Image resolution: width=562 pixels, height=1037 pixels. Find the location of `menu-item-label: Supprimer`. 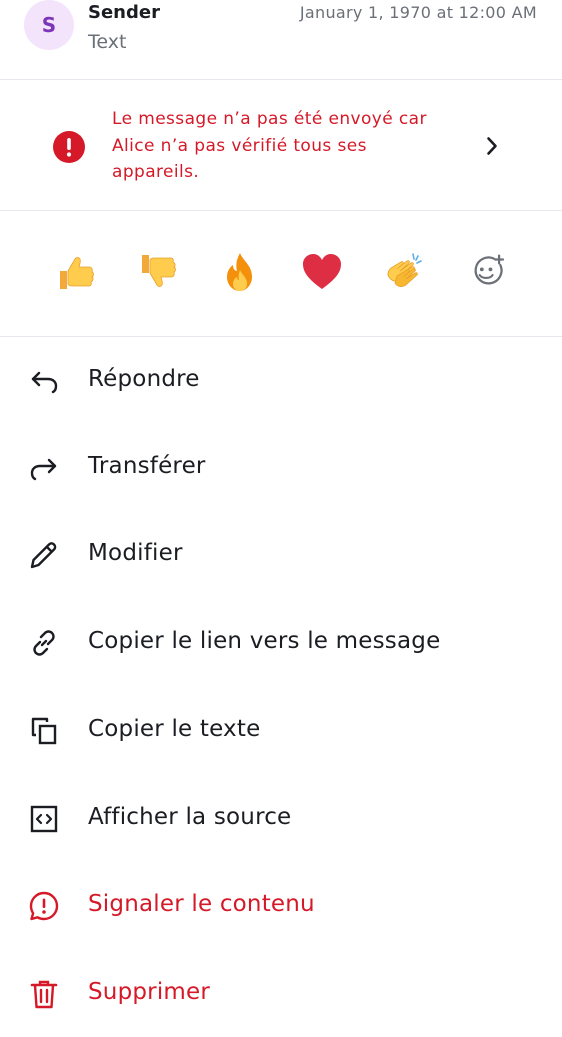

menu-item-label: Supprimer is located at coordinates (149, 992).